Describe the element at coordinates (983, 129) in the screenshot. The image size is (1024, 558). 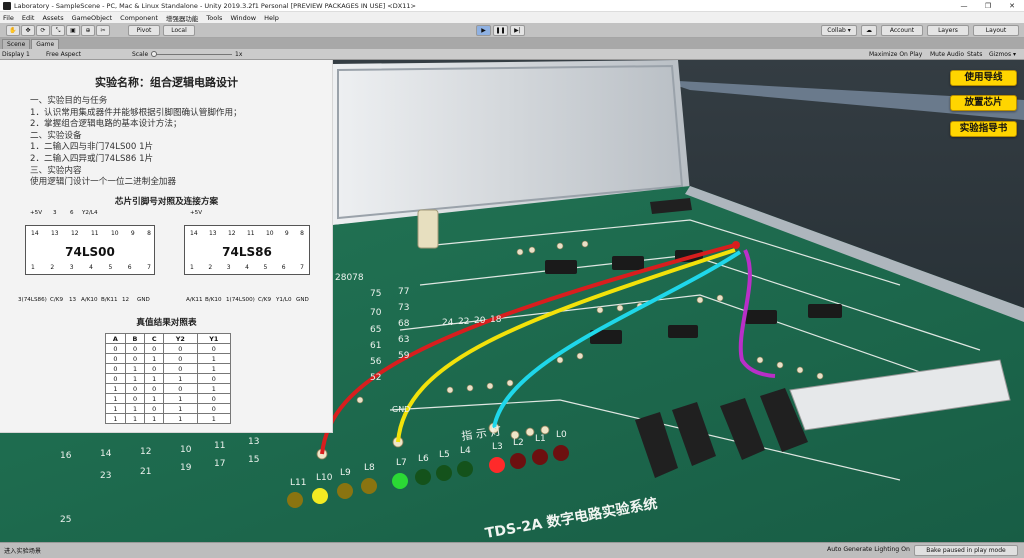
I see `lab-manual-button: 实验指导书` at that location.